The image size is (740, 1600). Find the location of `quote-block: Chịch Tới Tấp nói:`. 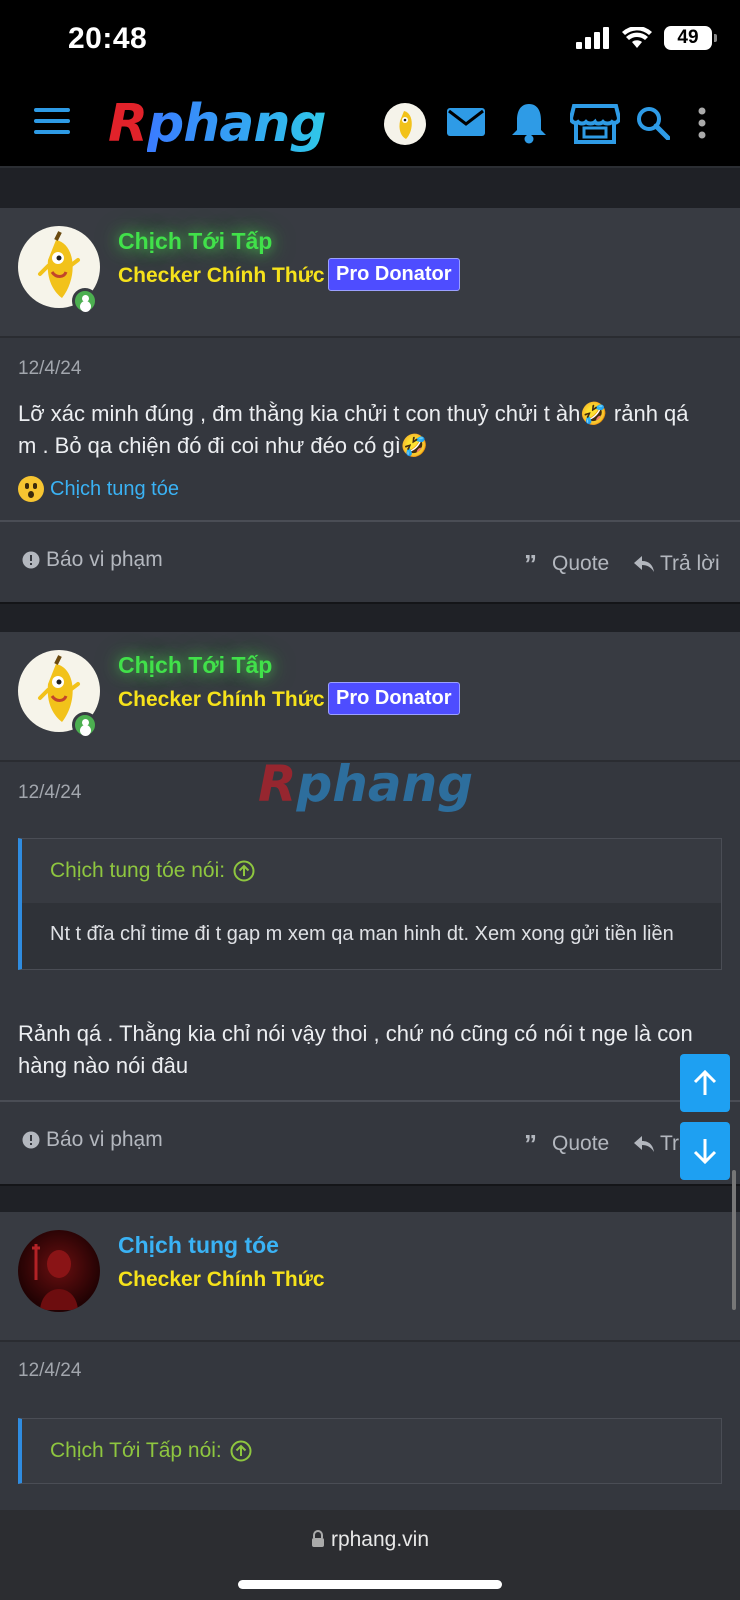

quote-block: Chịch Tới Tấp nói: is located at coordinates (370, 1451).